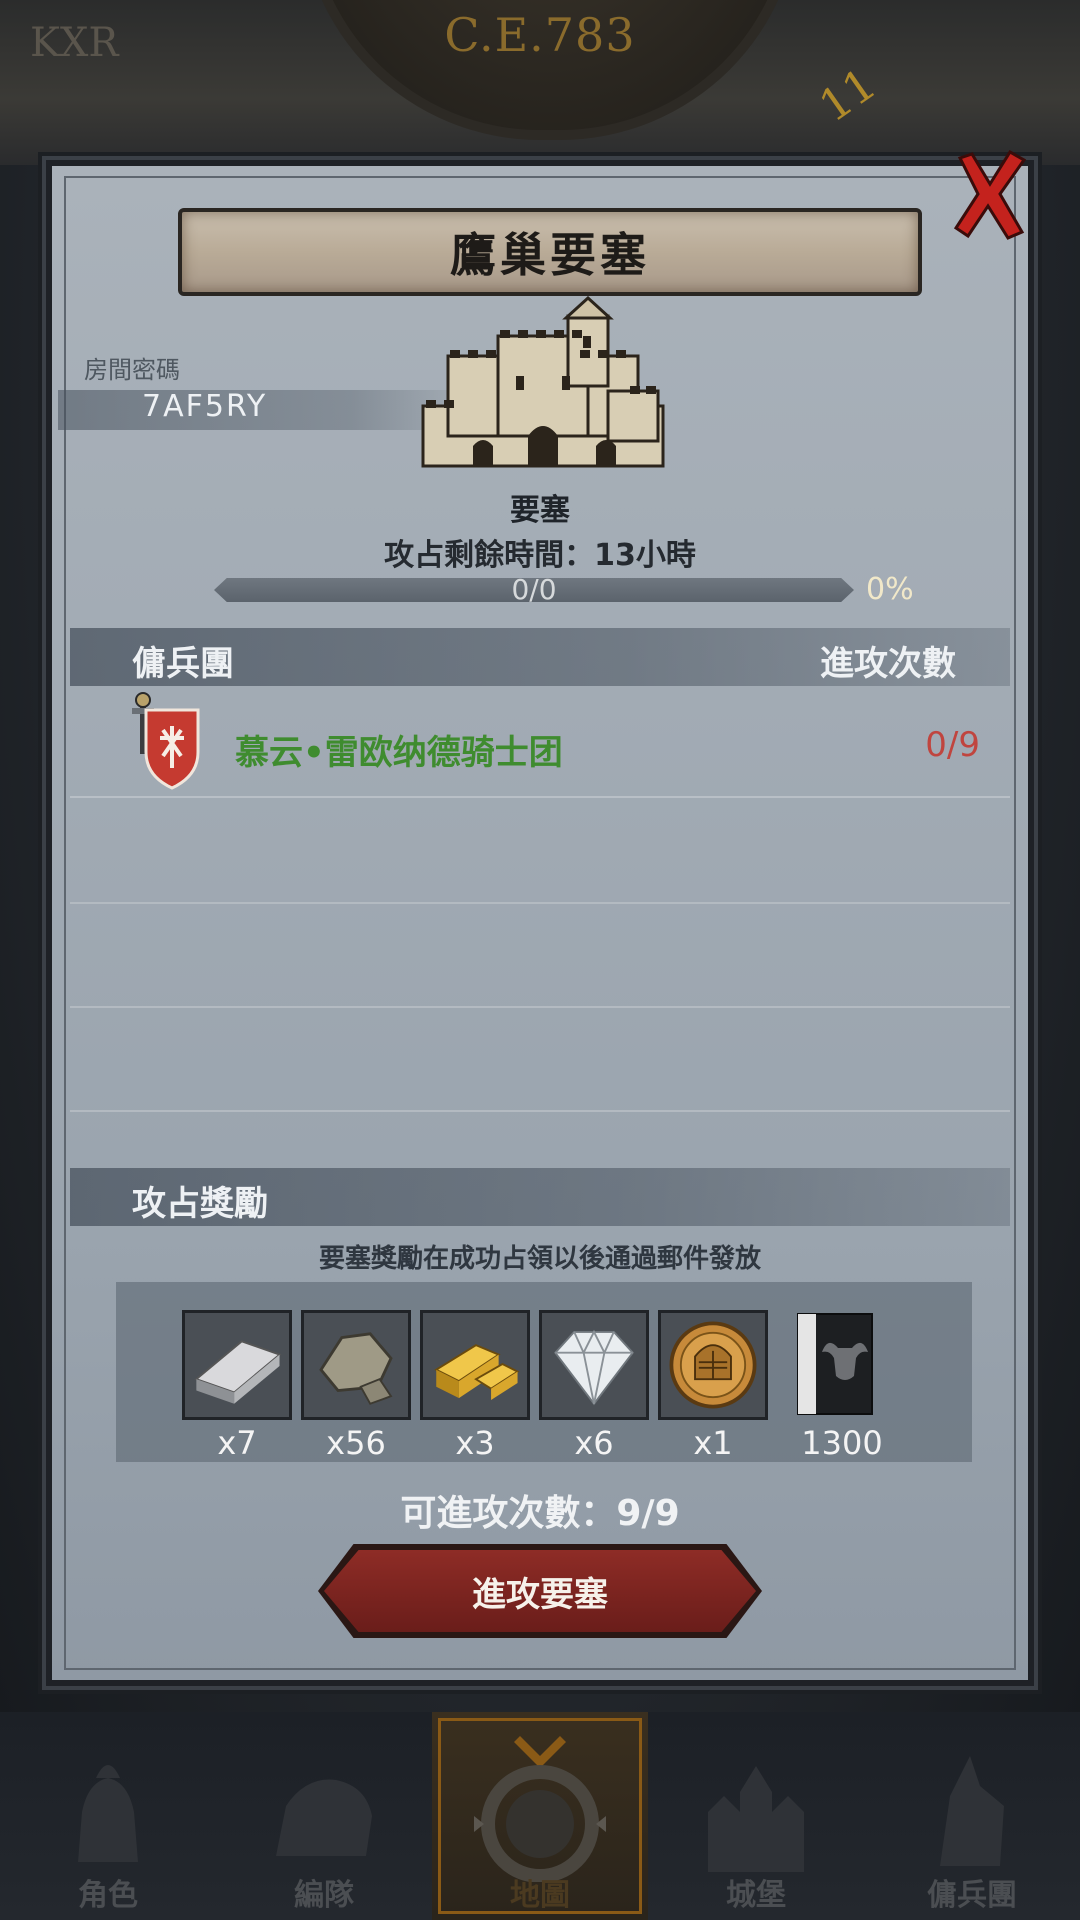  Describe the element at coordinates (972, 1811) in the screenshot. I see `mercenary-icon` at that location.